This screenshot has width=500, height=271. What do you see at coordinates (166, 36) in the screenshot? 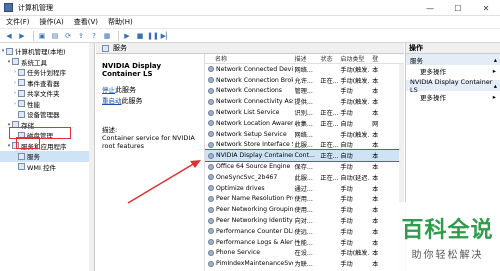
I see `restart-service-icon: ▶▏` at bounding box center [166, 36].